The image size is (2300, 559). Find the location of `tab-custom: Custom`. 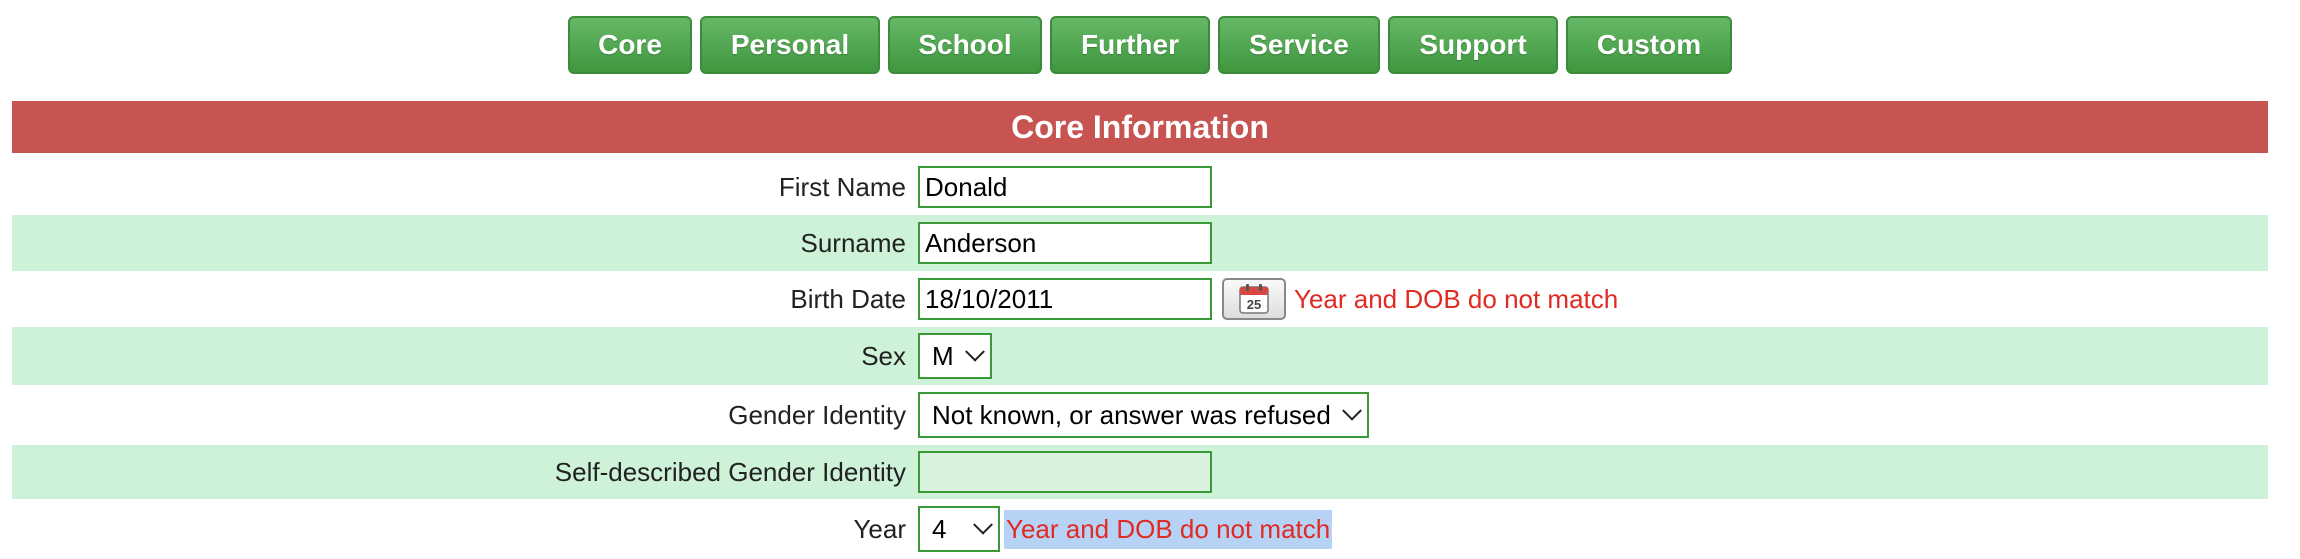

tab-custom: Custom is located at coordinates (1649, 45).